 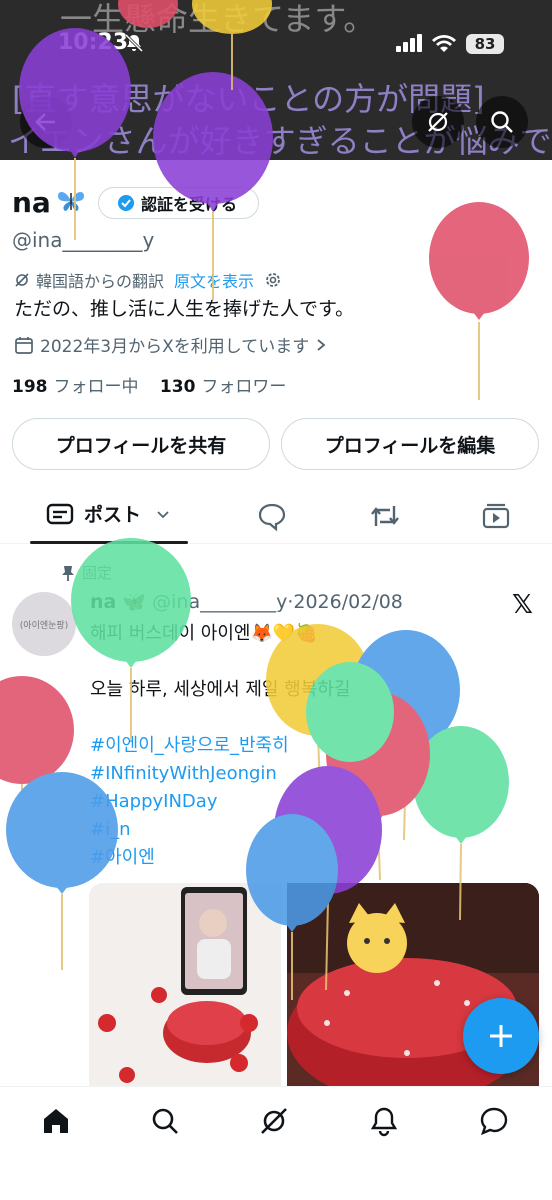 I want to click on grok-icon, so click(x=274, y=1121).